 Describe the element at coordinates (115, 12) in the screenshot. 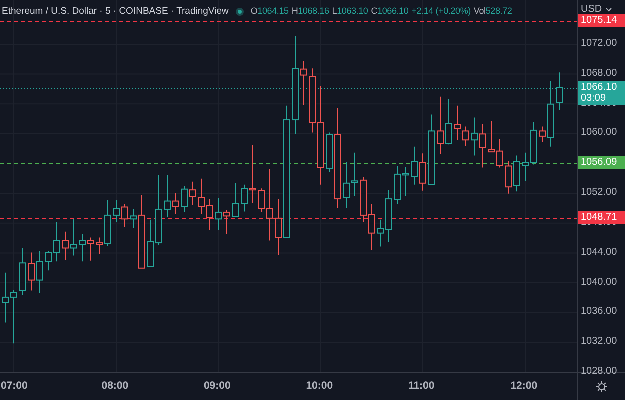

I see `chart-title: Ethereum / U.S. Dollar · 5 · COINBASE · TradingView` at that location.